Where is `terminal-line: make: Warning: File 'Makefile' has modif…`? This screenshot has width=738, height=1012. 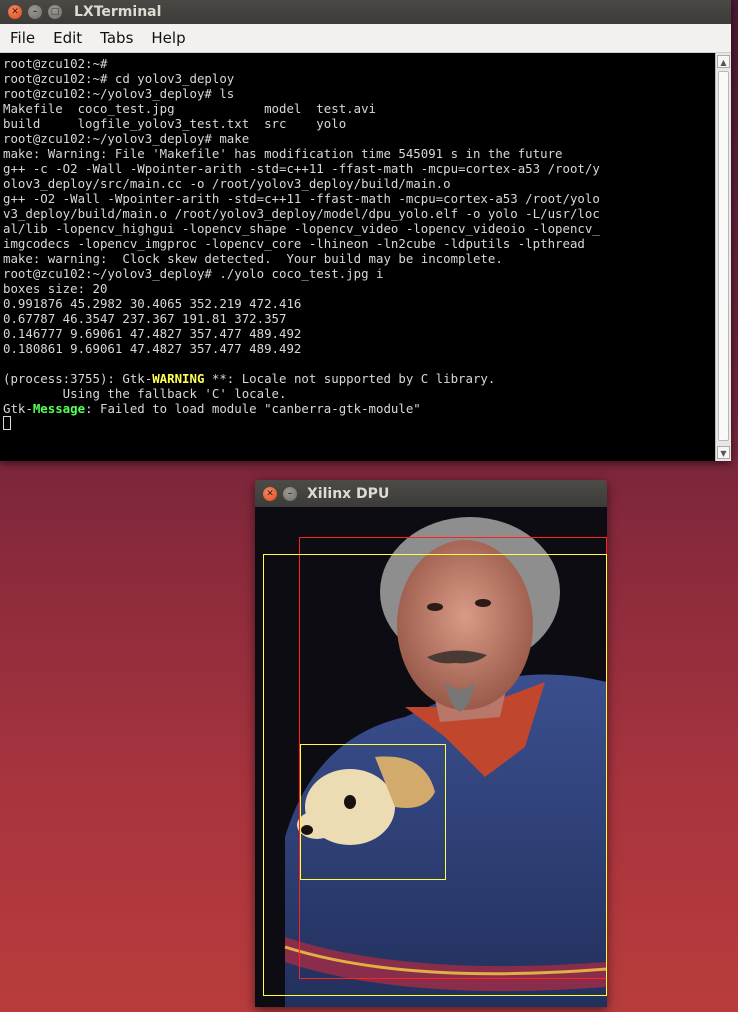 terminal-line: make: Warning: File 'Makefile' has modif… is located at coordinates (283, 153).